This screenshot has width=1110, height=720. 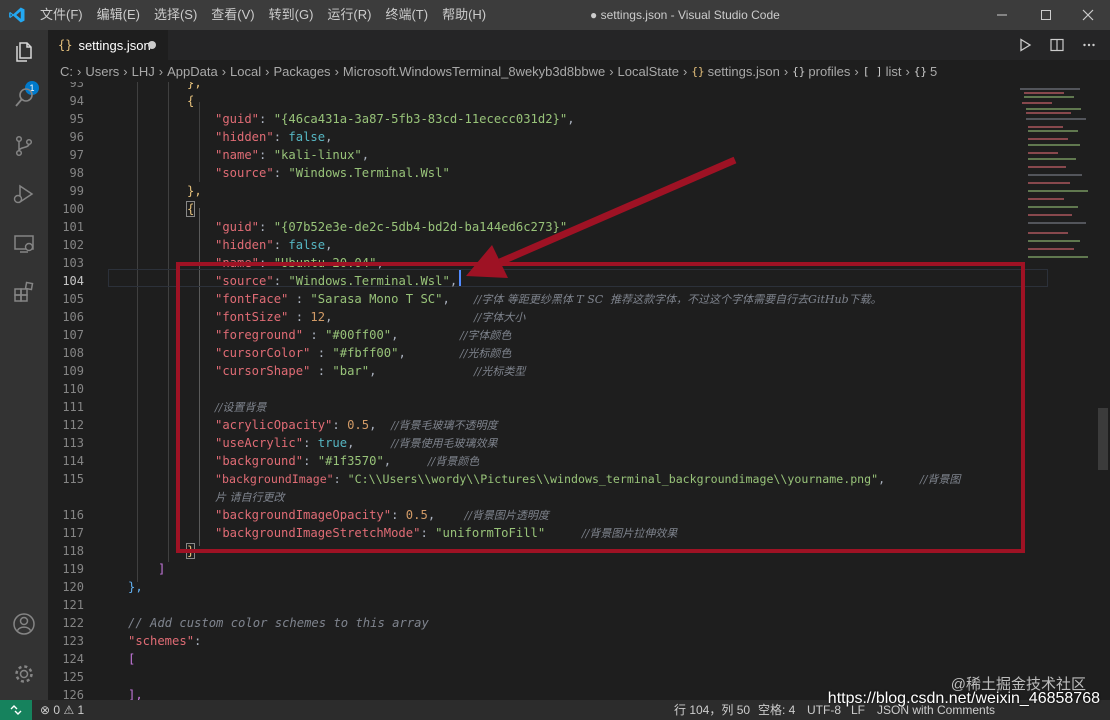 I want to click on breadcrumb-item: LHJ, so click(x=143, y=71).